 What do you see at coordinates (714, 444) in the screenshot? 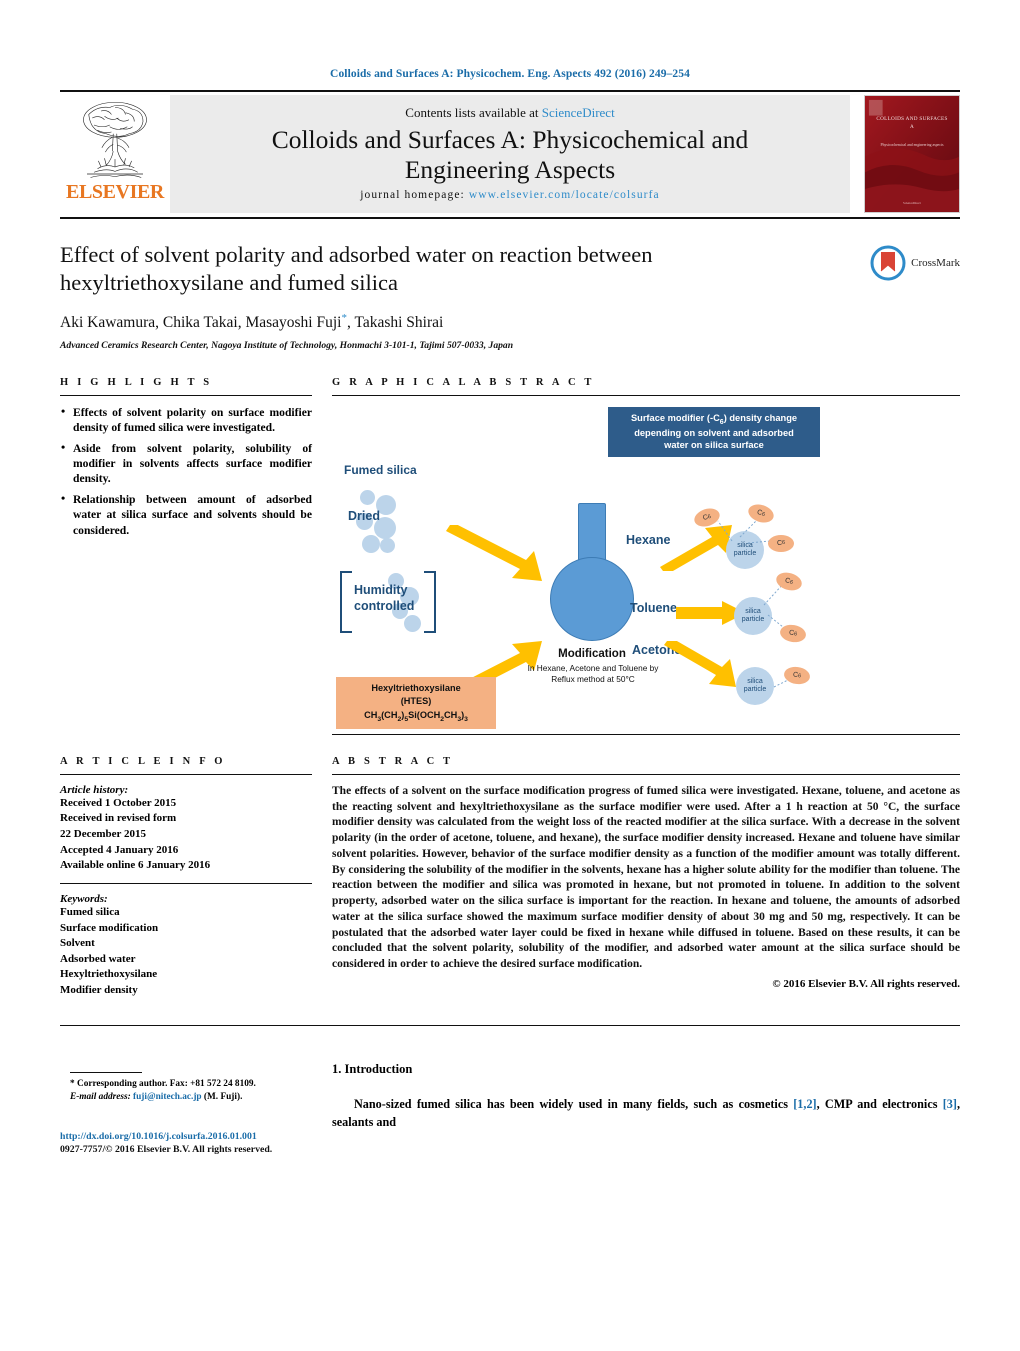
I see `ga-banner-line3: water on silica surface` at bounding box center [714, 444].